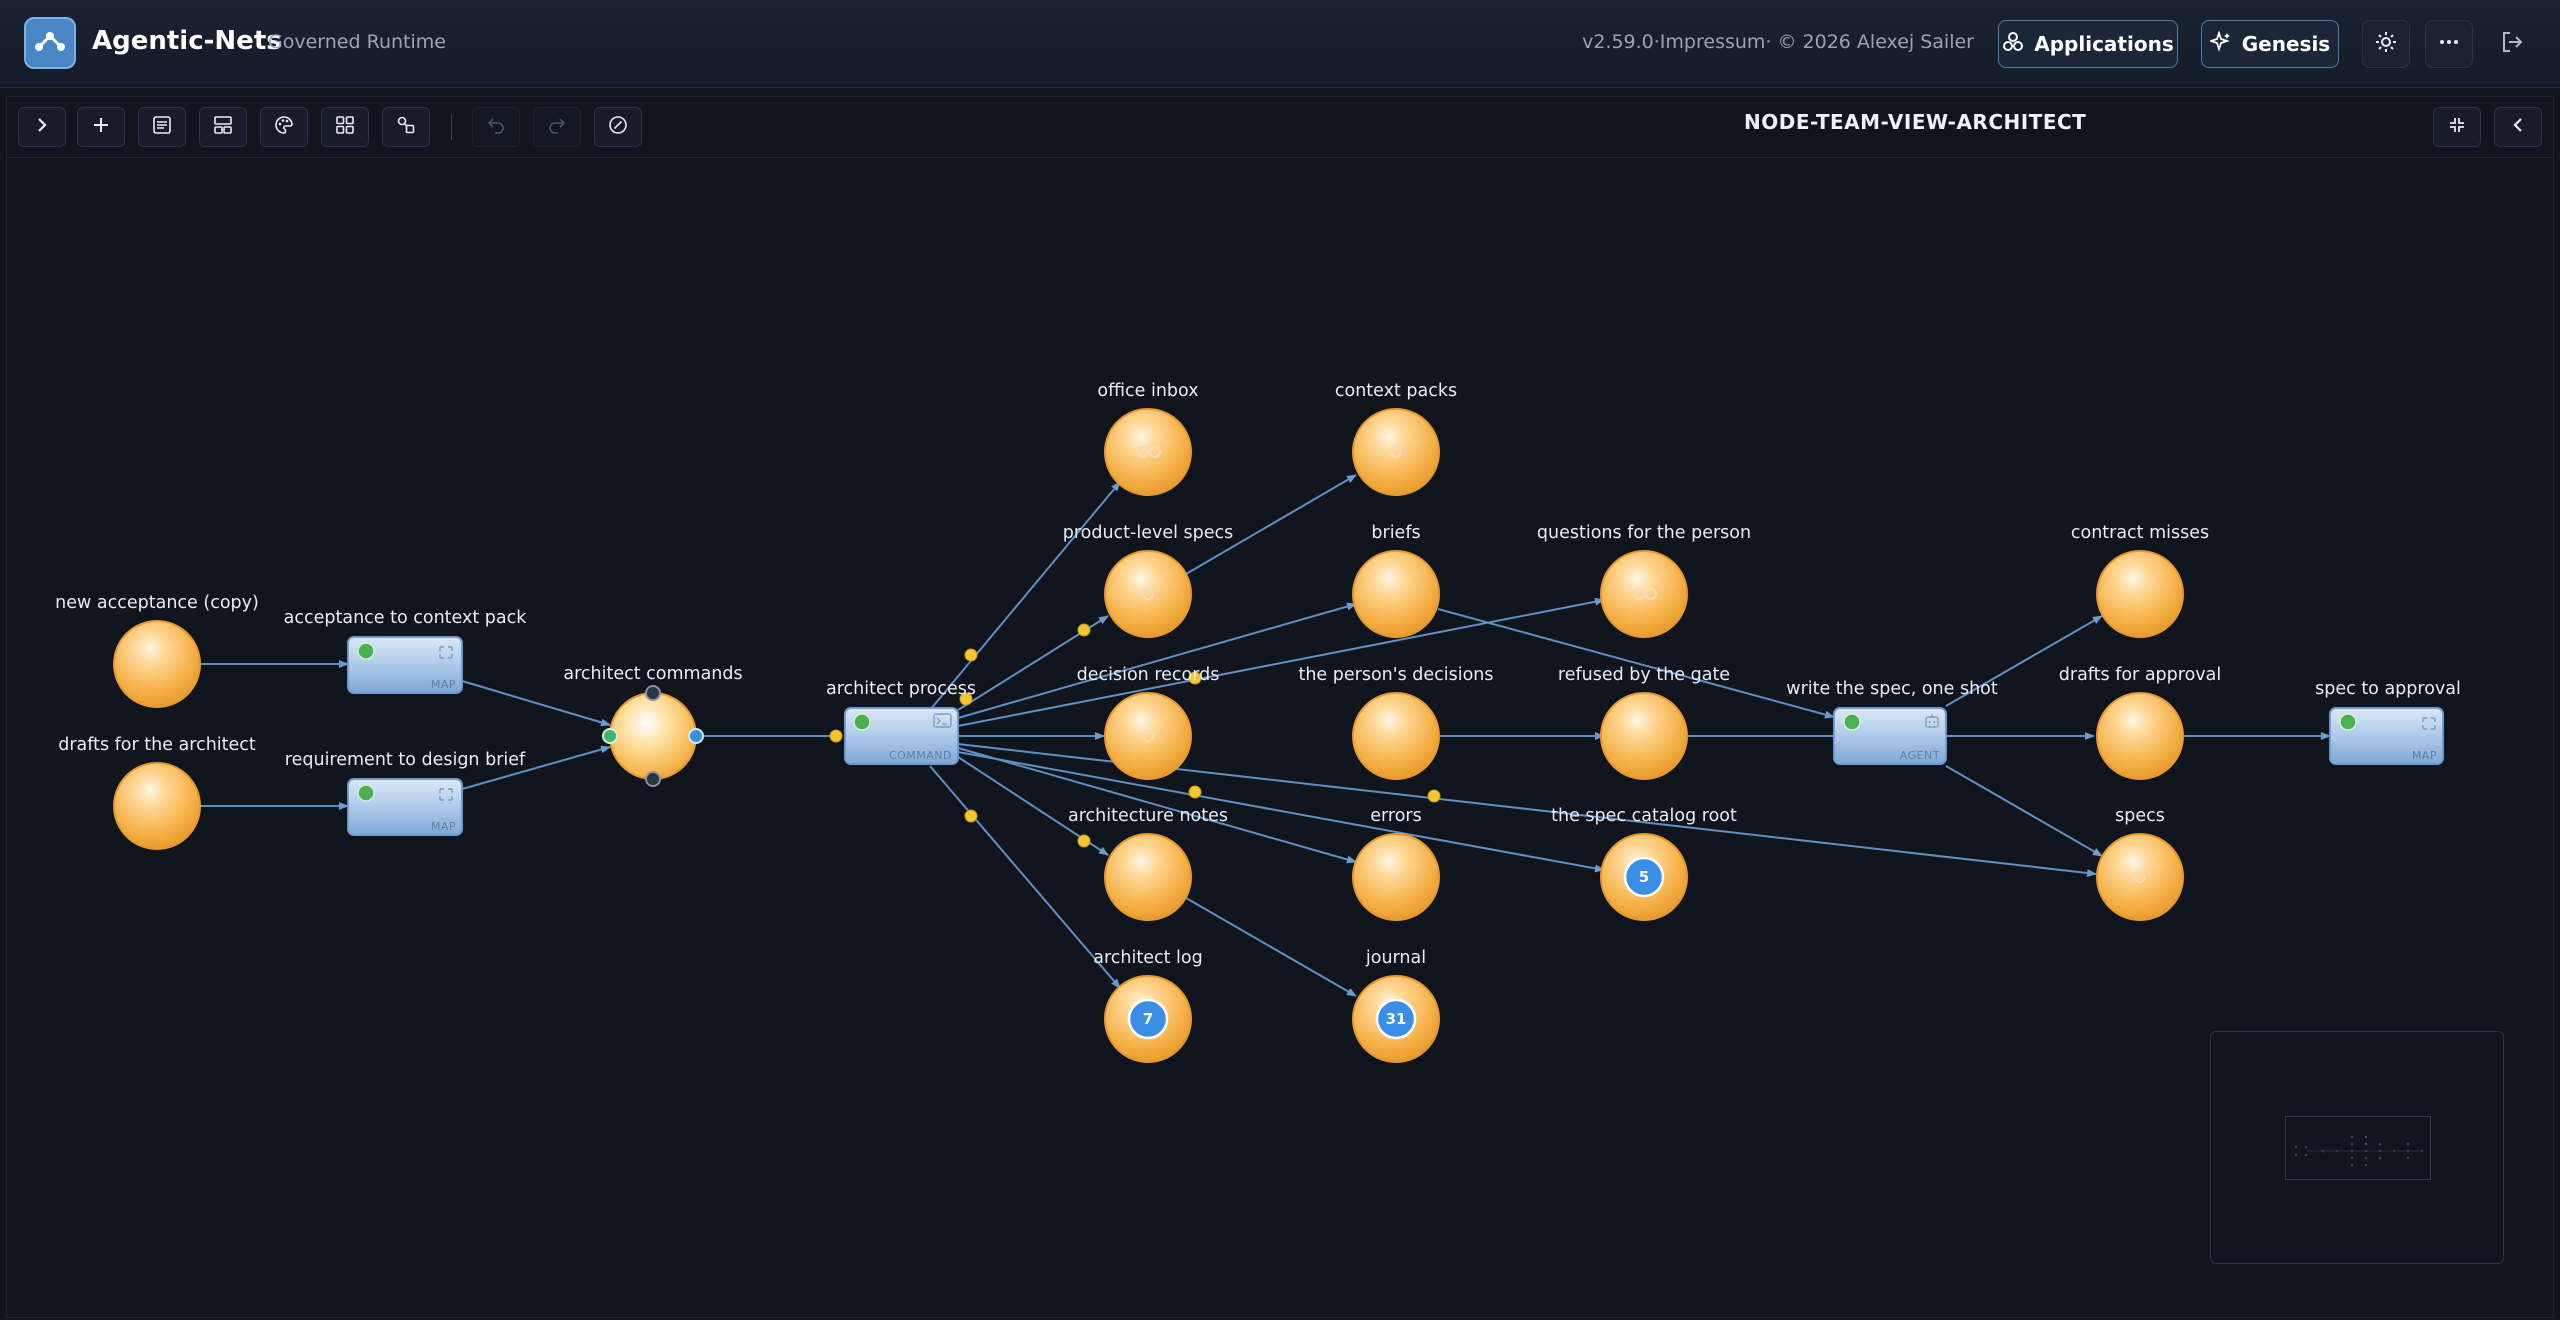 The image size is (2560, 1320). What do you see at coordinates (405, 760) in the screenshot?
I see `transition-label: requirement to design brief` at bounding box center [405, 760].